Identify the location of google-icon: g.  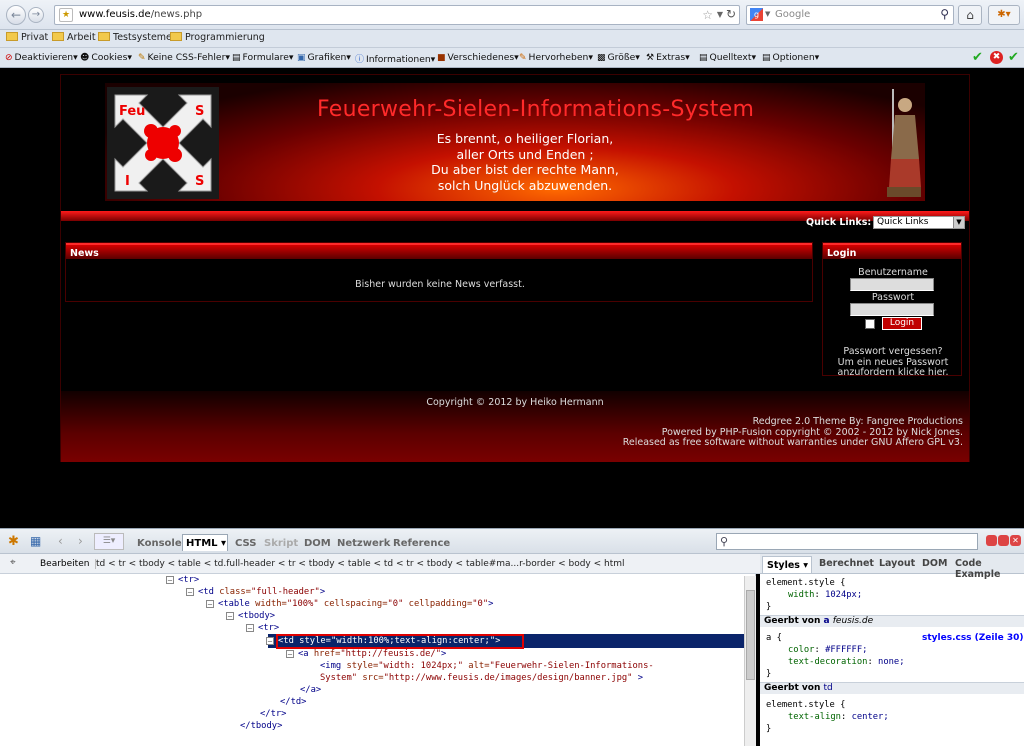
(756, 14).